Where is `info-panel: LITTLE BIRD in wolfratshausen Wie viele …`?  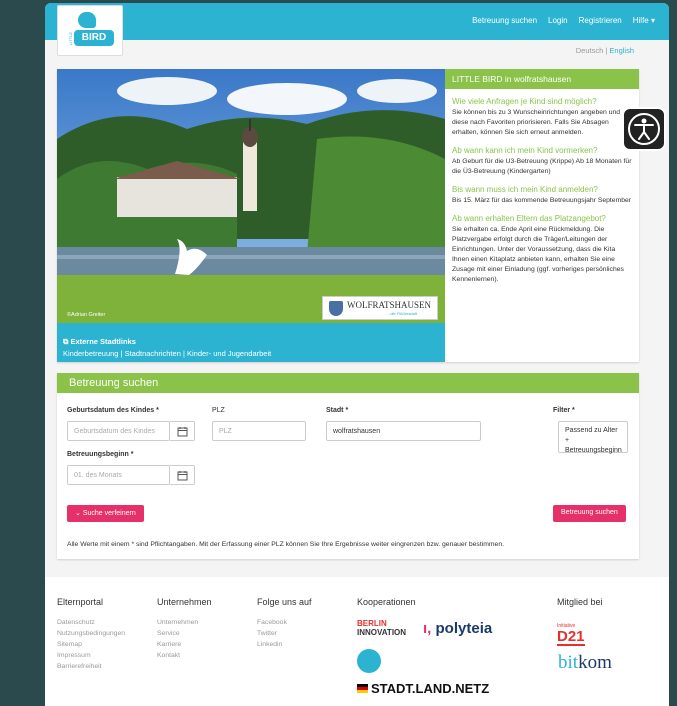 info-panel: LITTLE BIRD in wolfratshausen Wie viele … is located at coordinates (542, 215).